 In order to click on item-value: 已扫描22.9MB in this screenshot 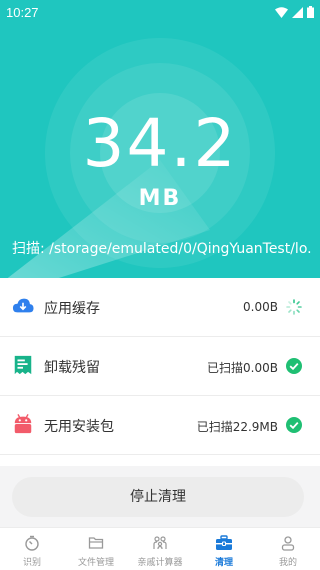, I will do `click(237, 427)`.